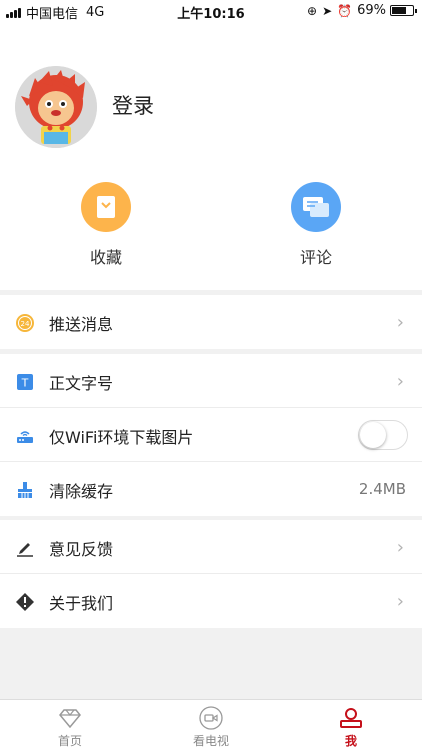 This screenshot has width=422, height=750. I want to click on tab-me: 我, so click(351, 727).